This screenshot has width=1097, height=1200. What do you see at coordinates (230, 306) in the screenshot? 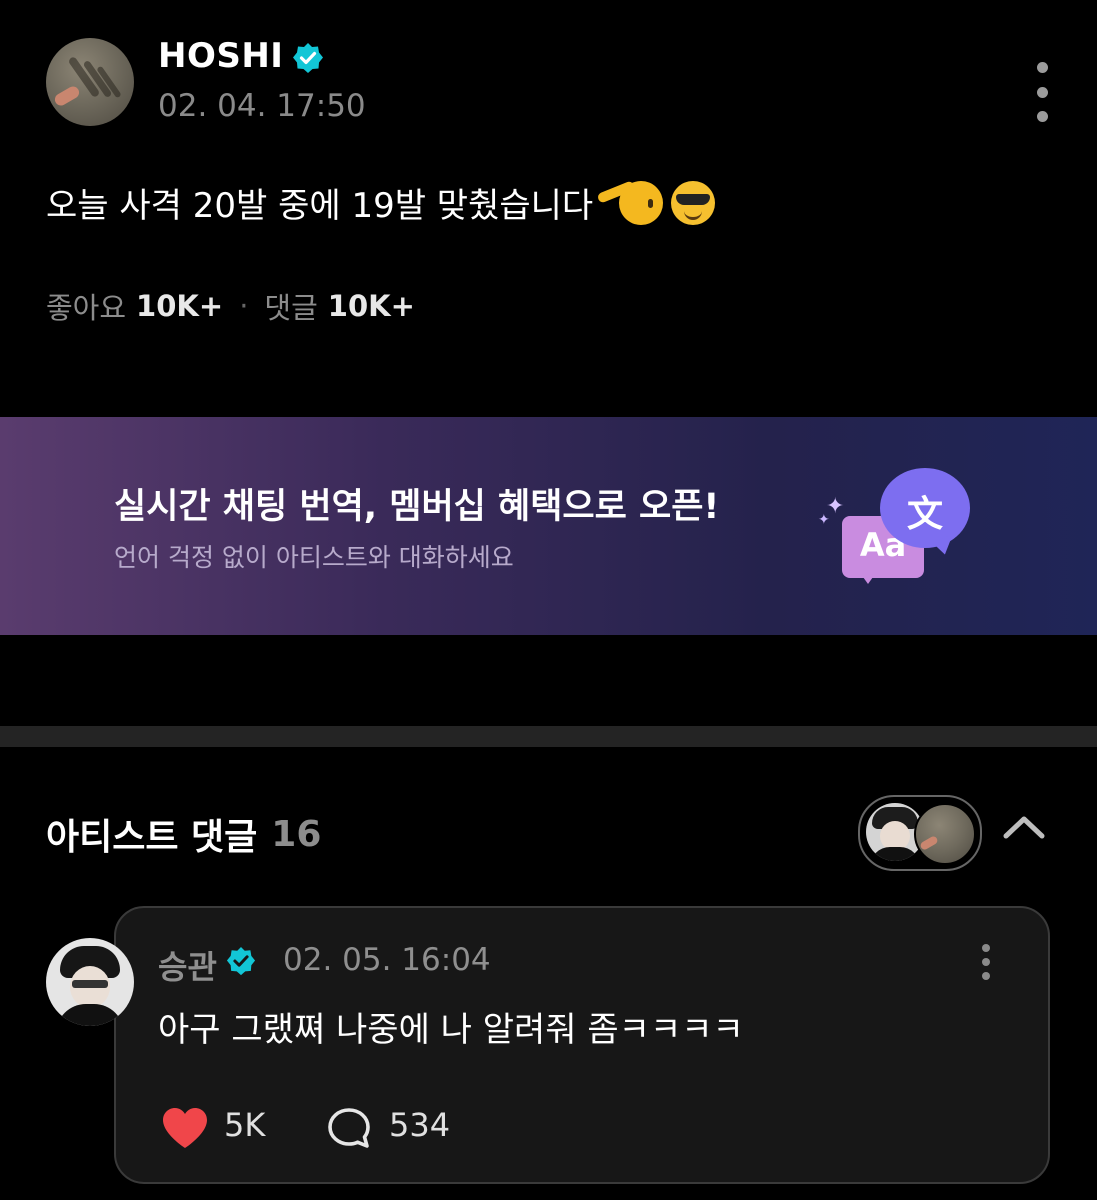
I see `post-stats: 좋아요 10K+ · 댓글 10K+` at bounding box center [230, 306].